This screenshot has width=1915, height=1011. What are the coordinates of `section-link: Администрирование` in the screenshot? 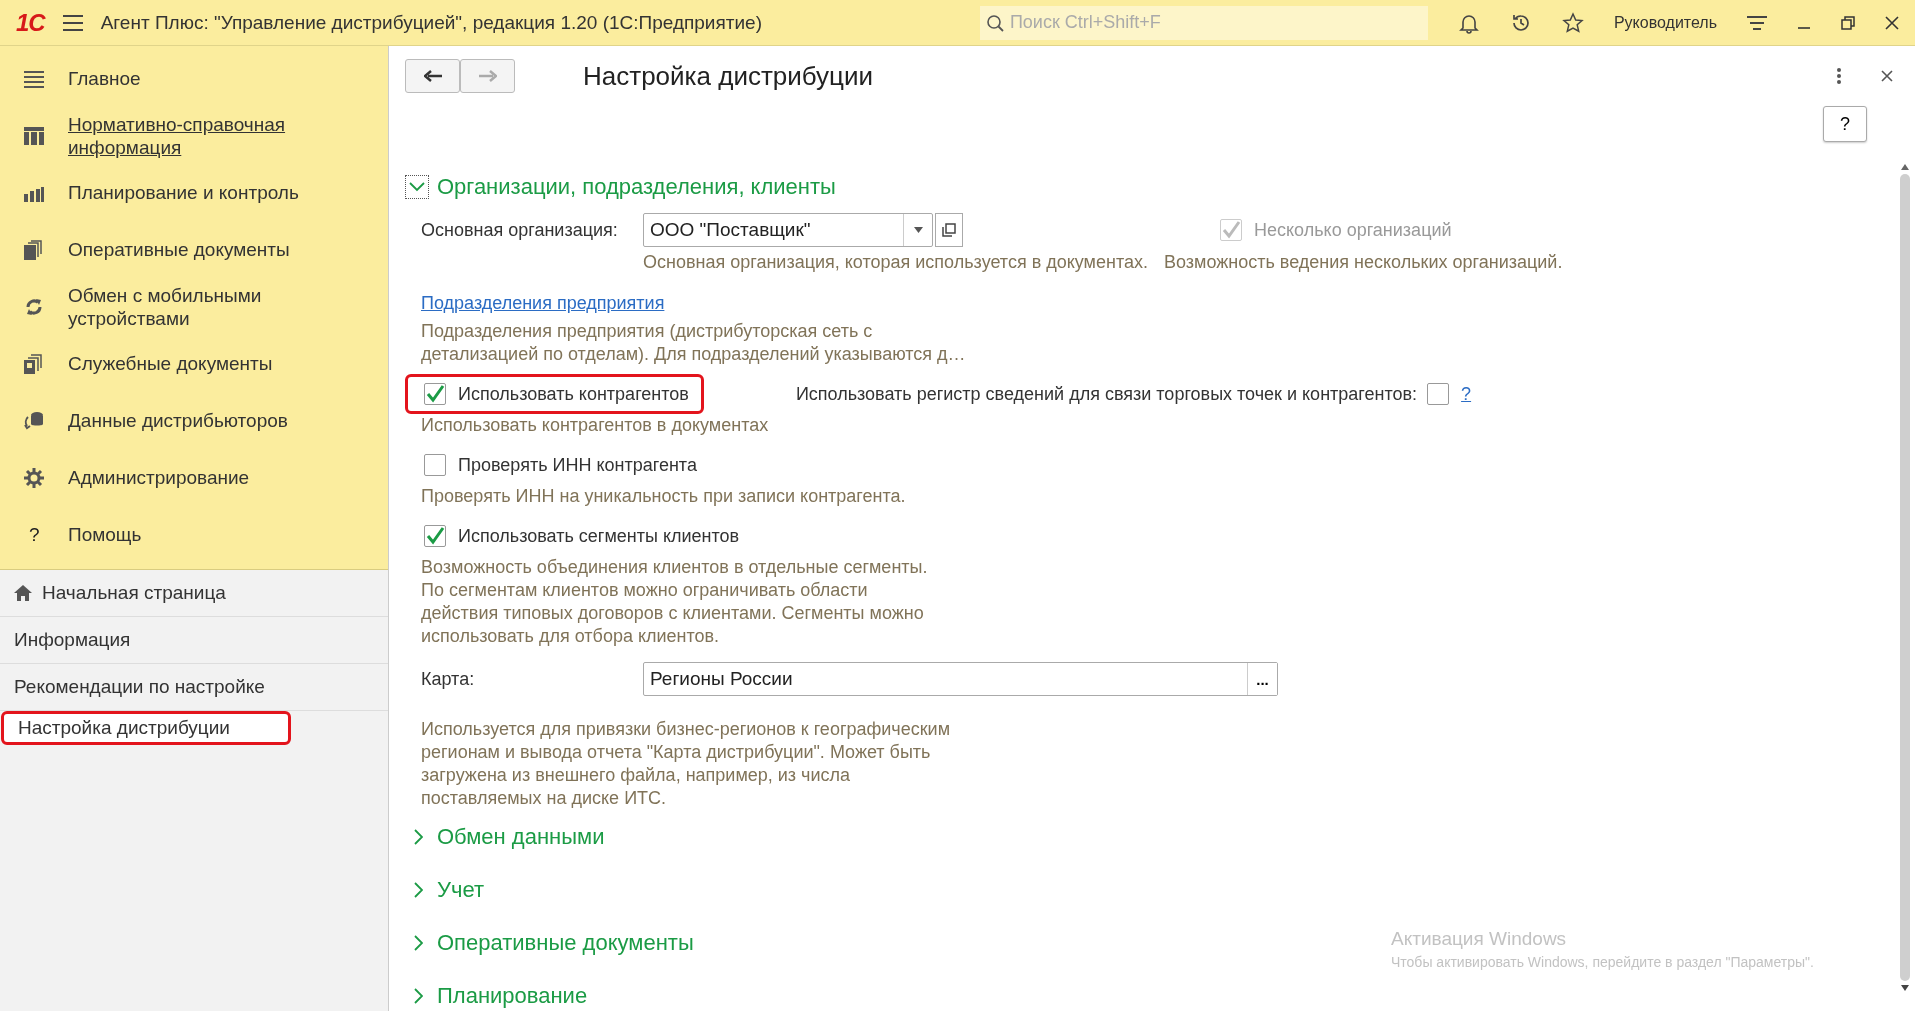 It's located at (198, 477).